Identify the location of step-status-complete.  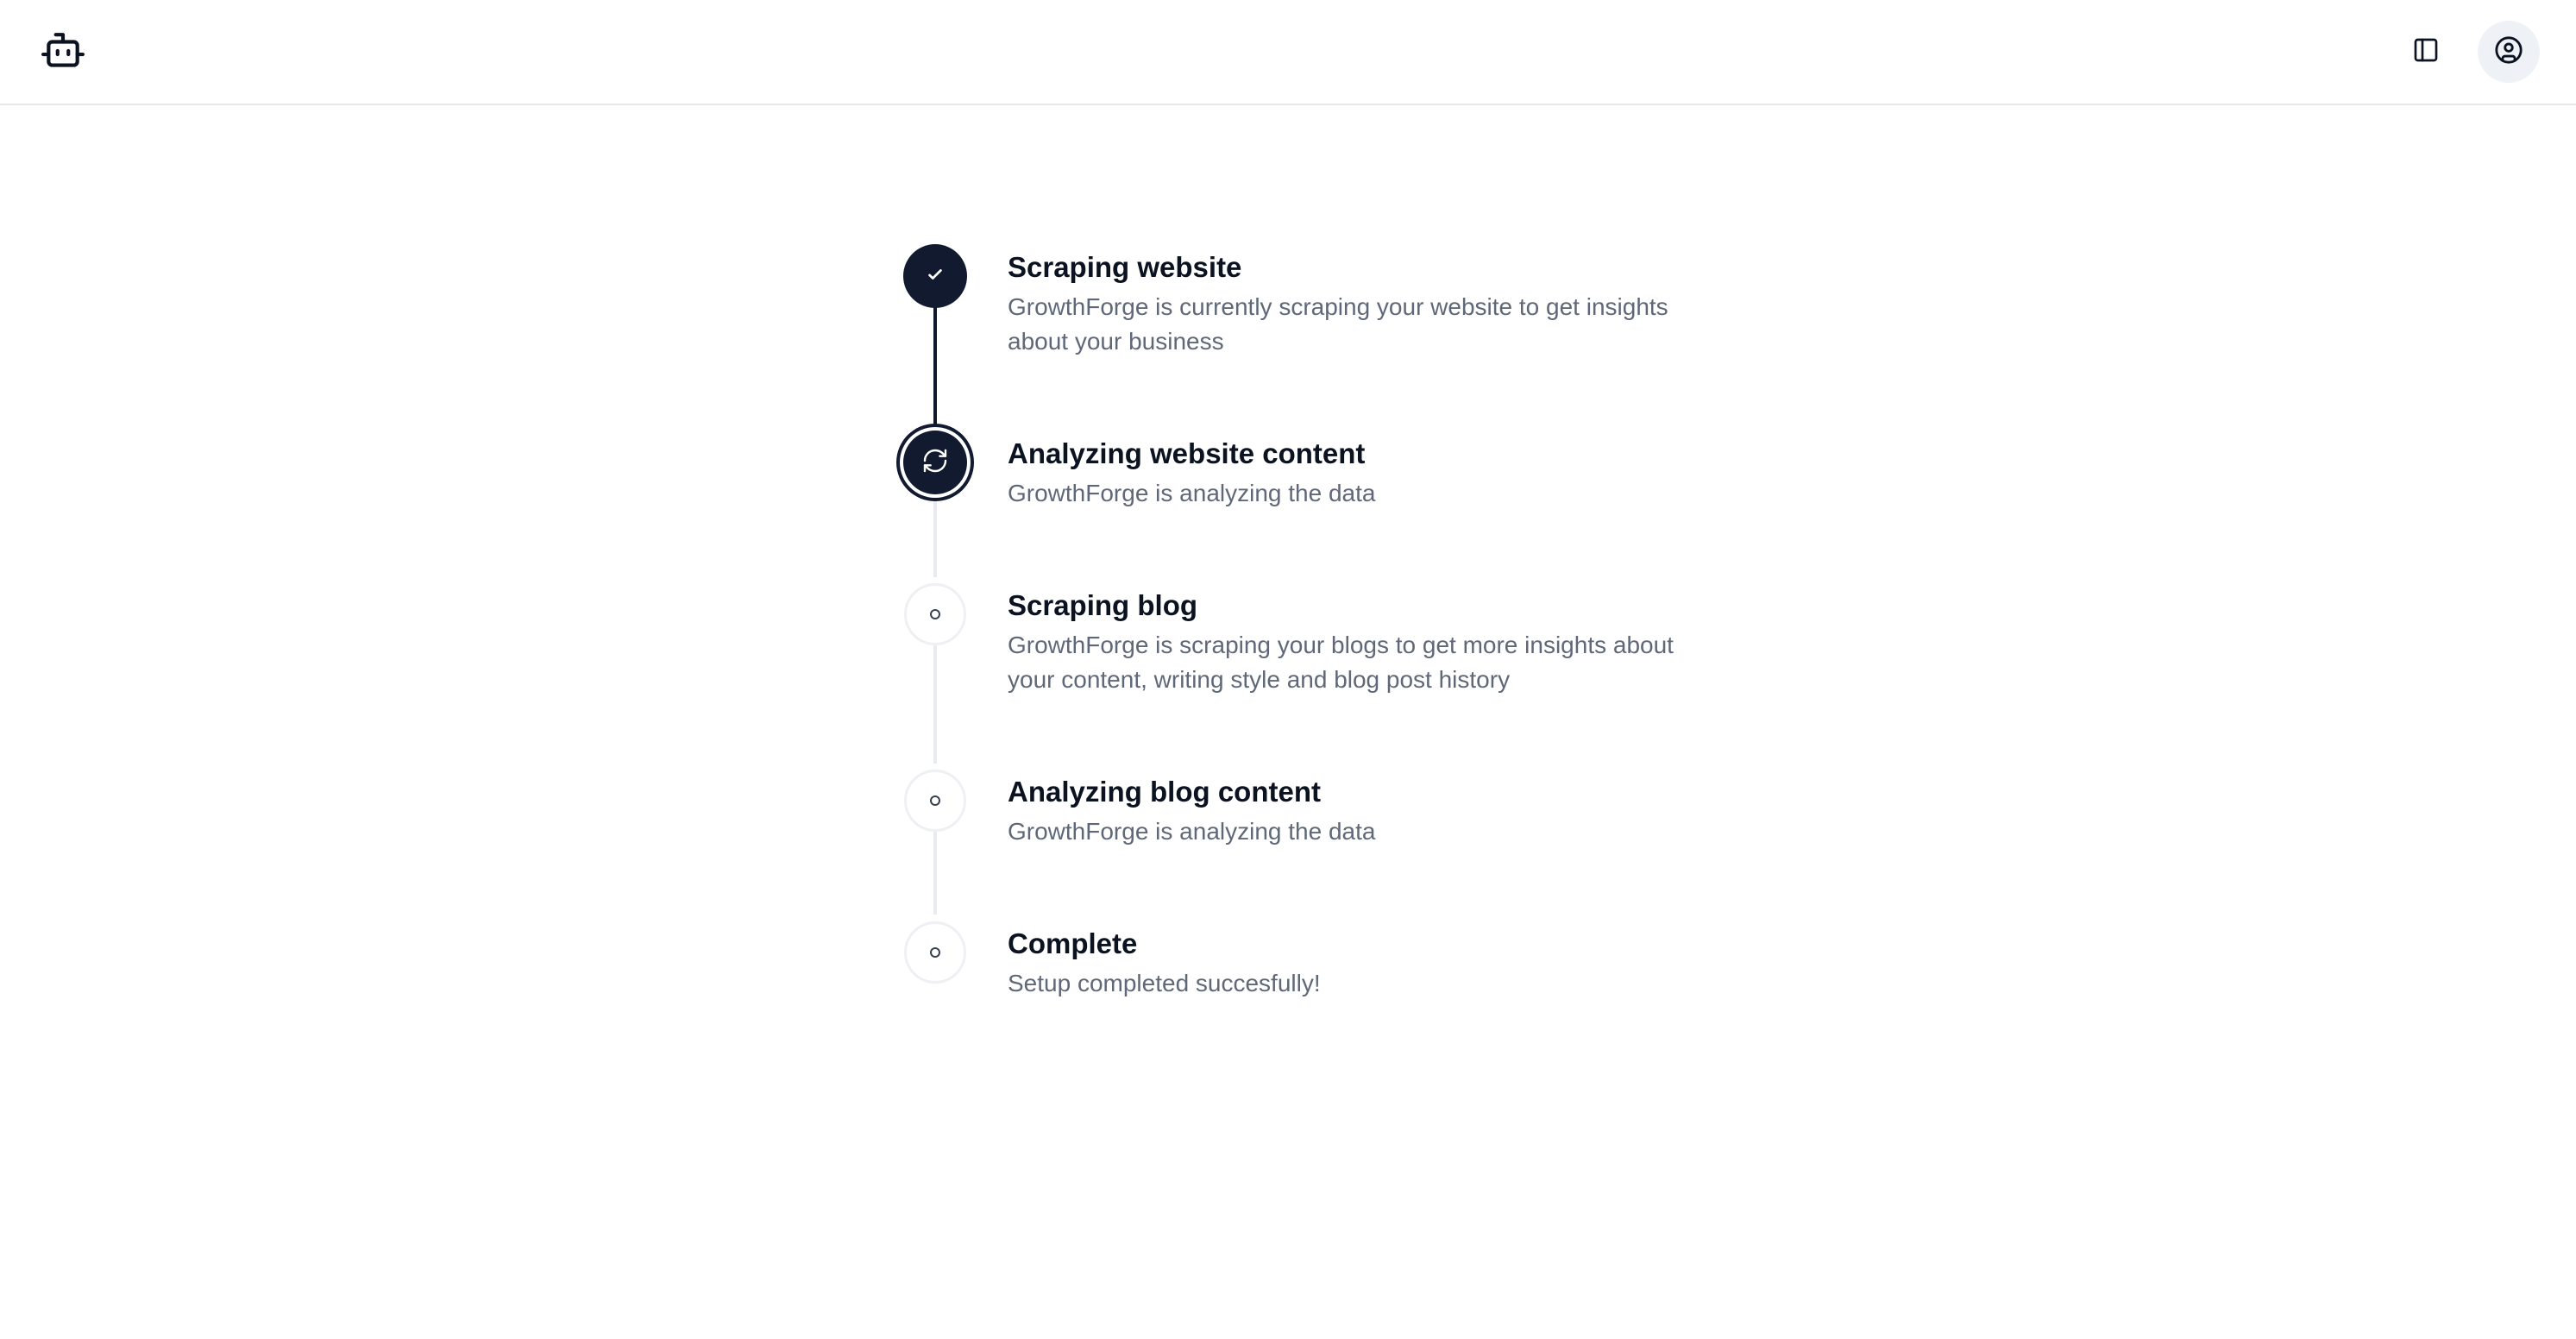
(935, 276).